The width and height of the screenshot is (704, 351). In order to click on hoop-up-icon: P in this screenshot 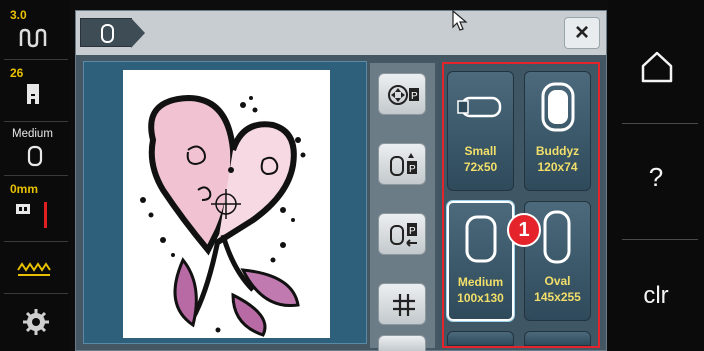, I will do `click(403, 164)`.